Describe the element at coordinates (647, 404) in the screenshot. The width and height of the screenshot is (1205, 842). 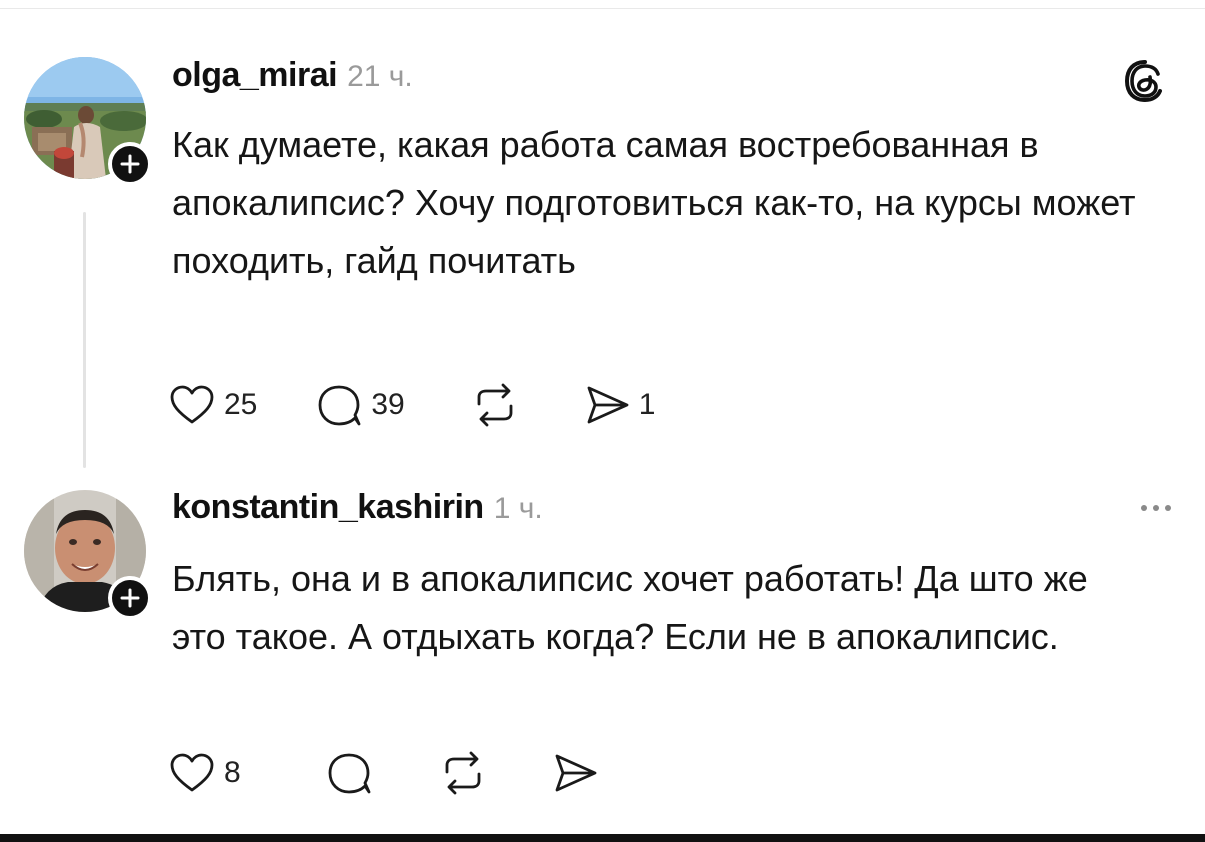
I see `share-count: 1` at that location.